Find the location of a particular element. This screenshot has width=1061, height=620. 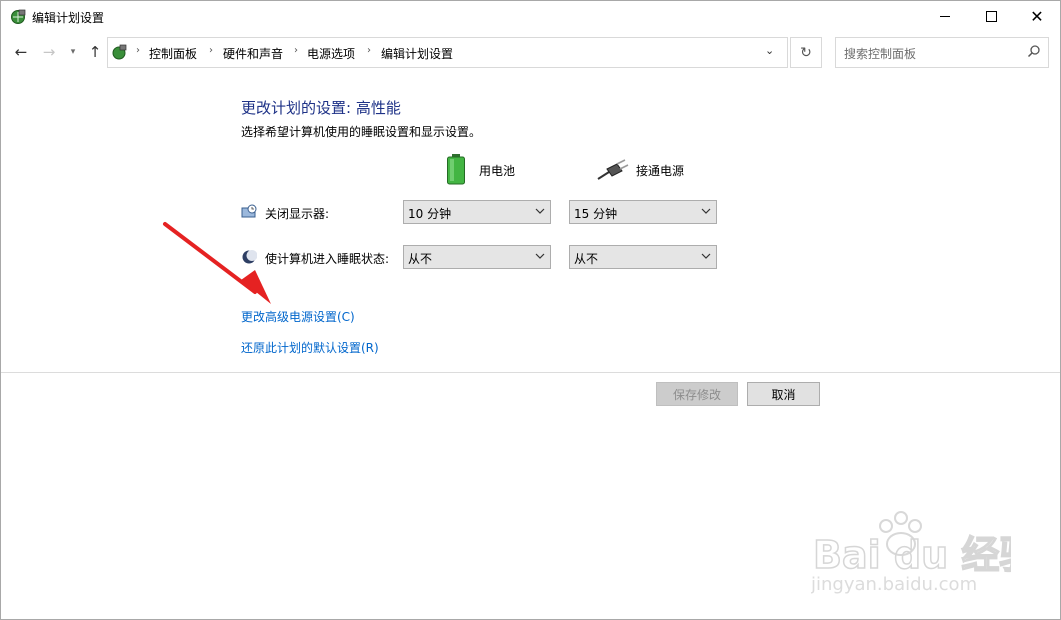

control-panel-icon is located at coordinates (119, 52).